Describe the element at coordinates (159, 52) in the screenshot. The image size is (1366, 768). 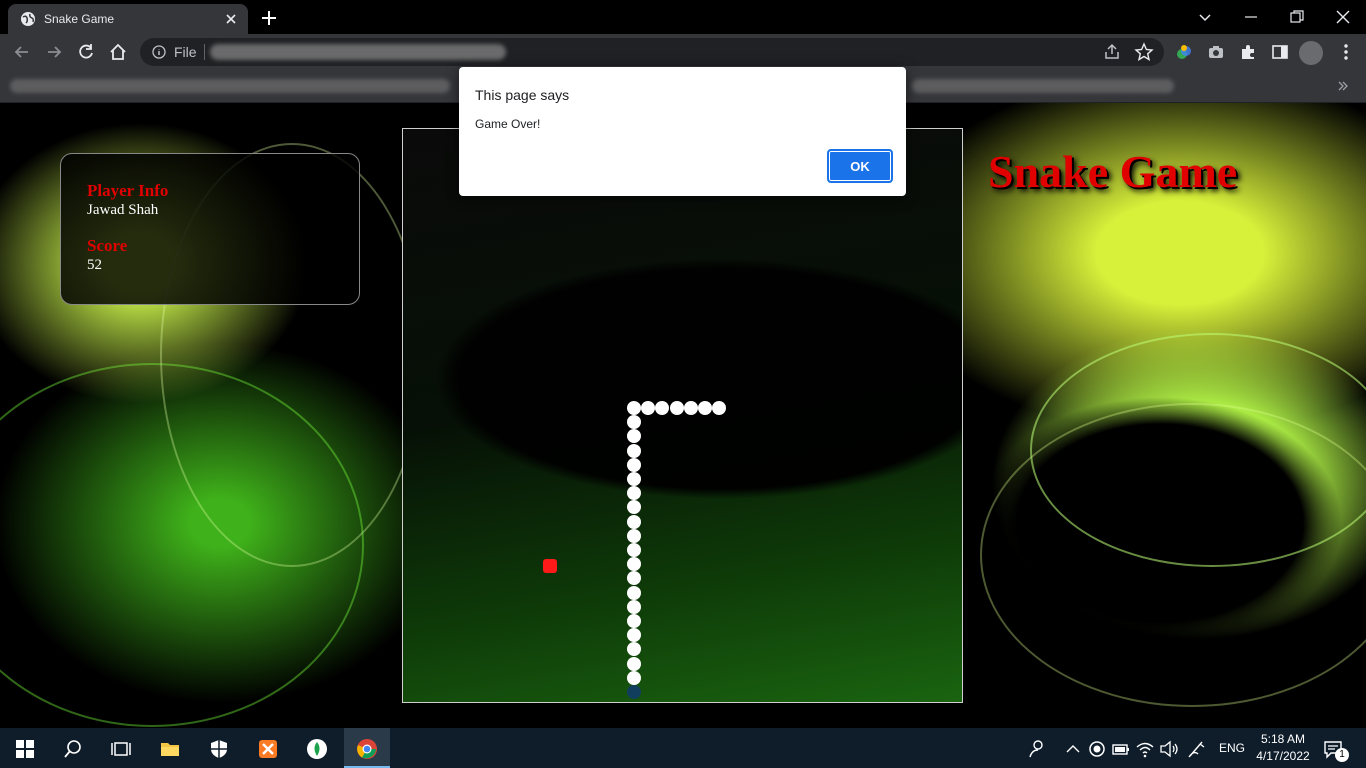
I see `site-info-icon` at that location.